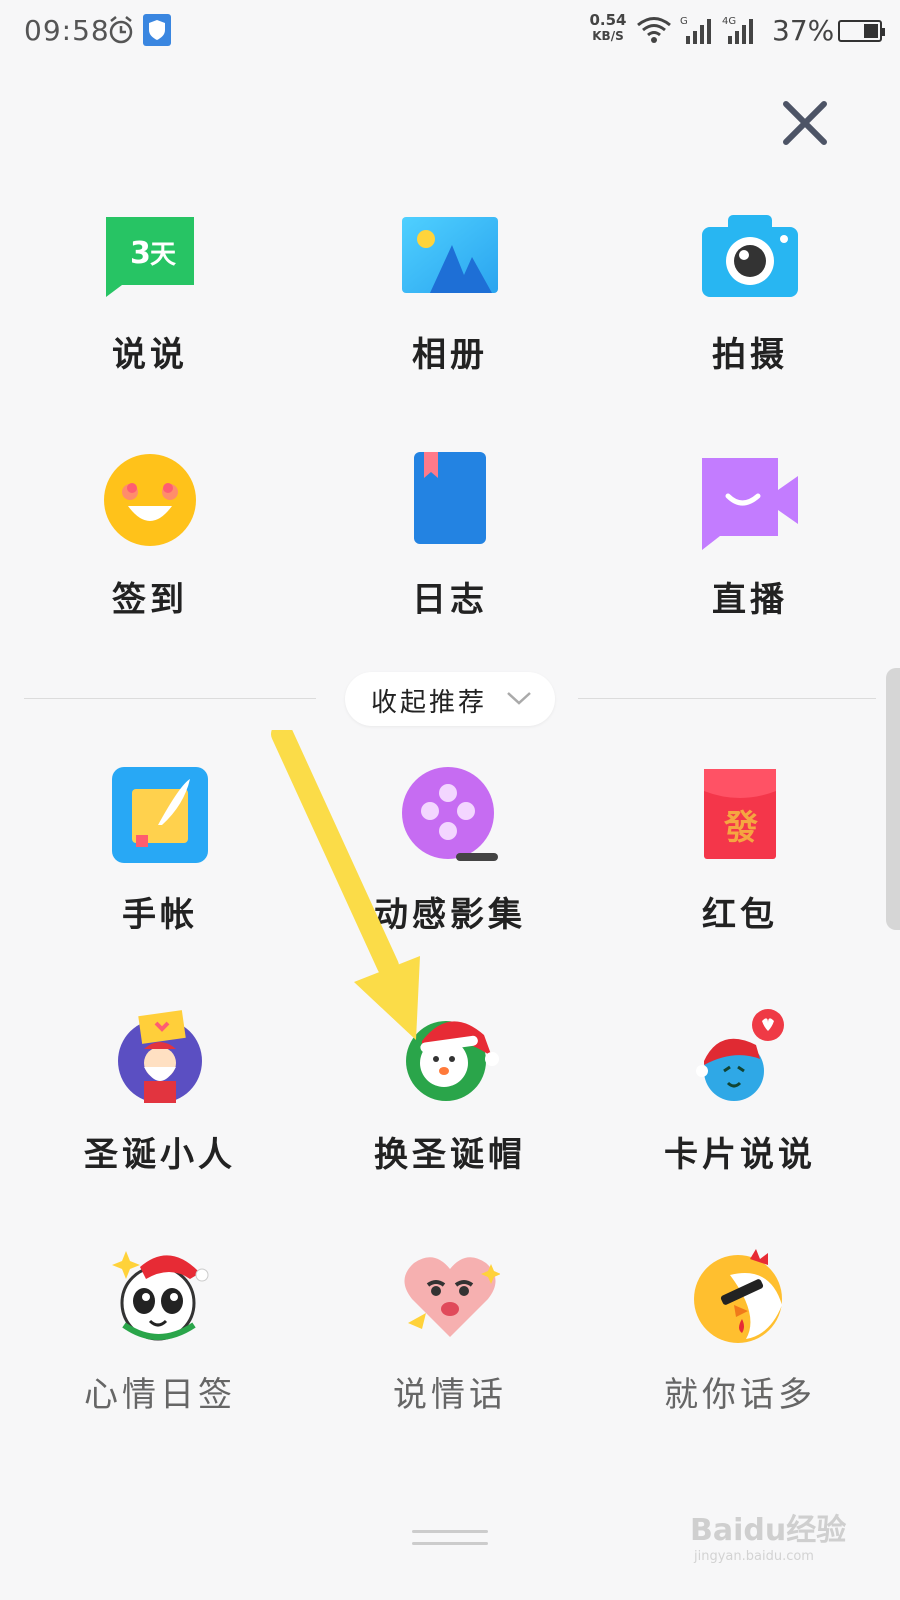 The height and width of the screenshot is (1600, 900). Describe the element at coordinates (695, 30) in the screenshot. I see `signal-icon: G` at that location.